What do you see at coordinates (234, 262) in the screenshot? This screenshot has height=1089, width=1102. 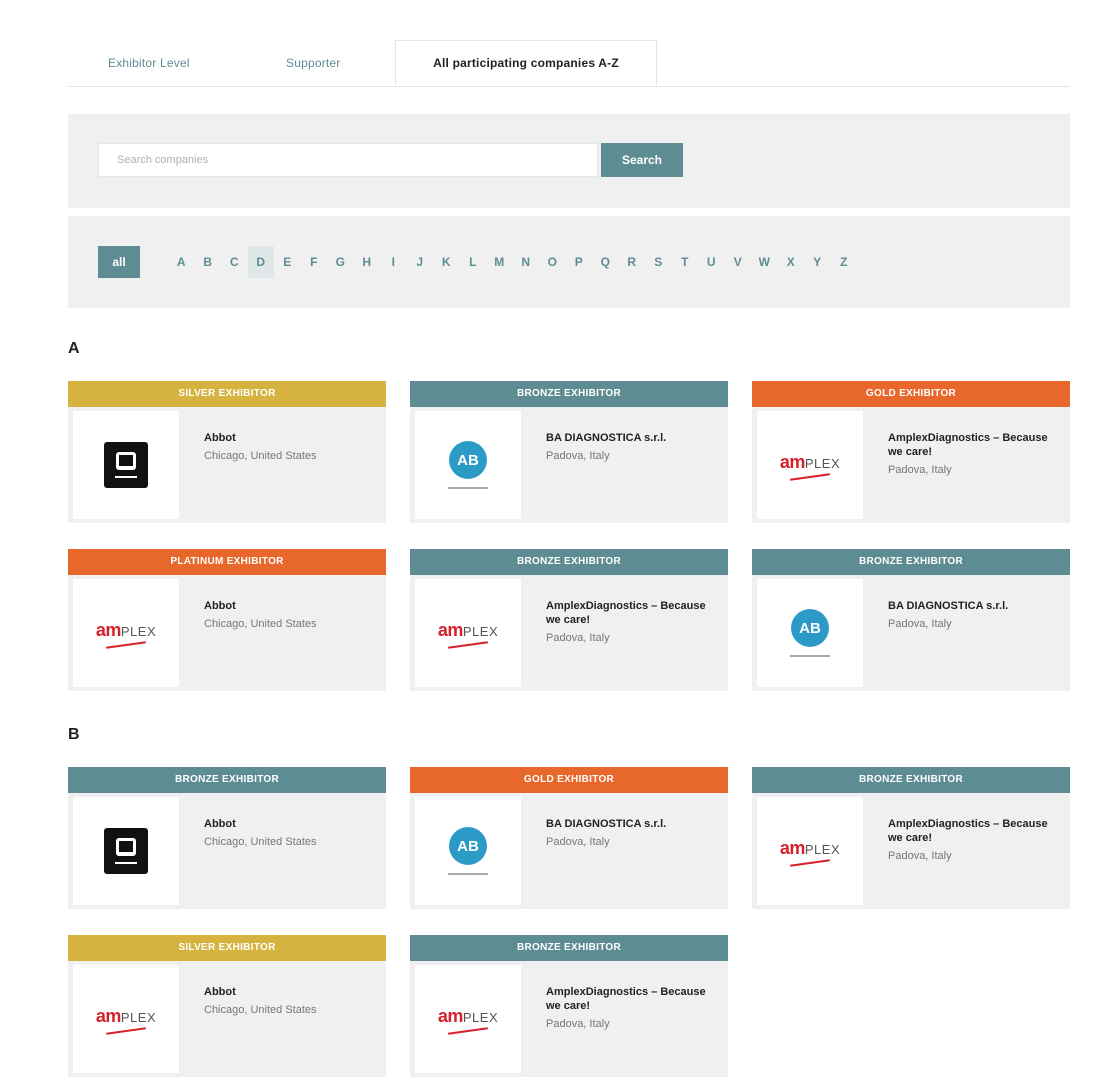 I see `alphabet-letter-c: C` at bounding box center [234, 262].